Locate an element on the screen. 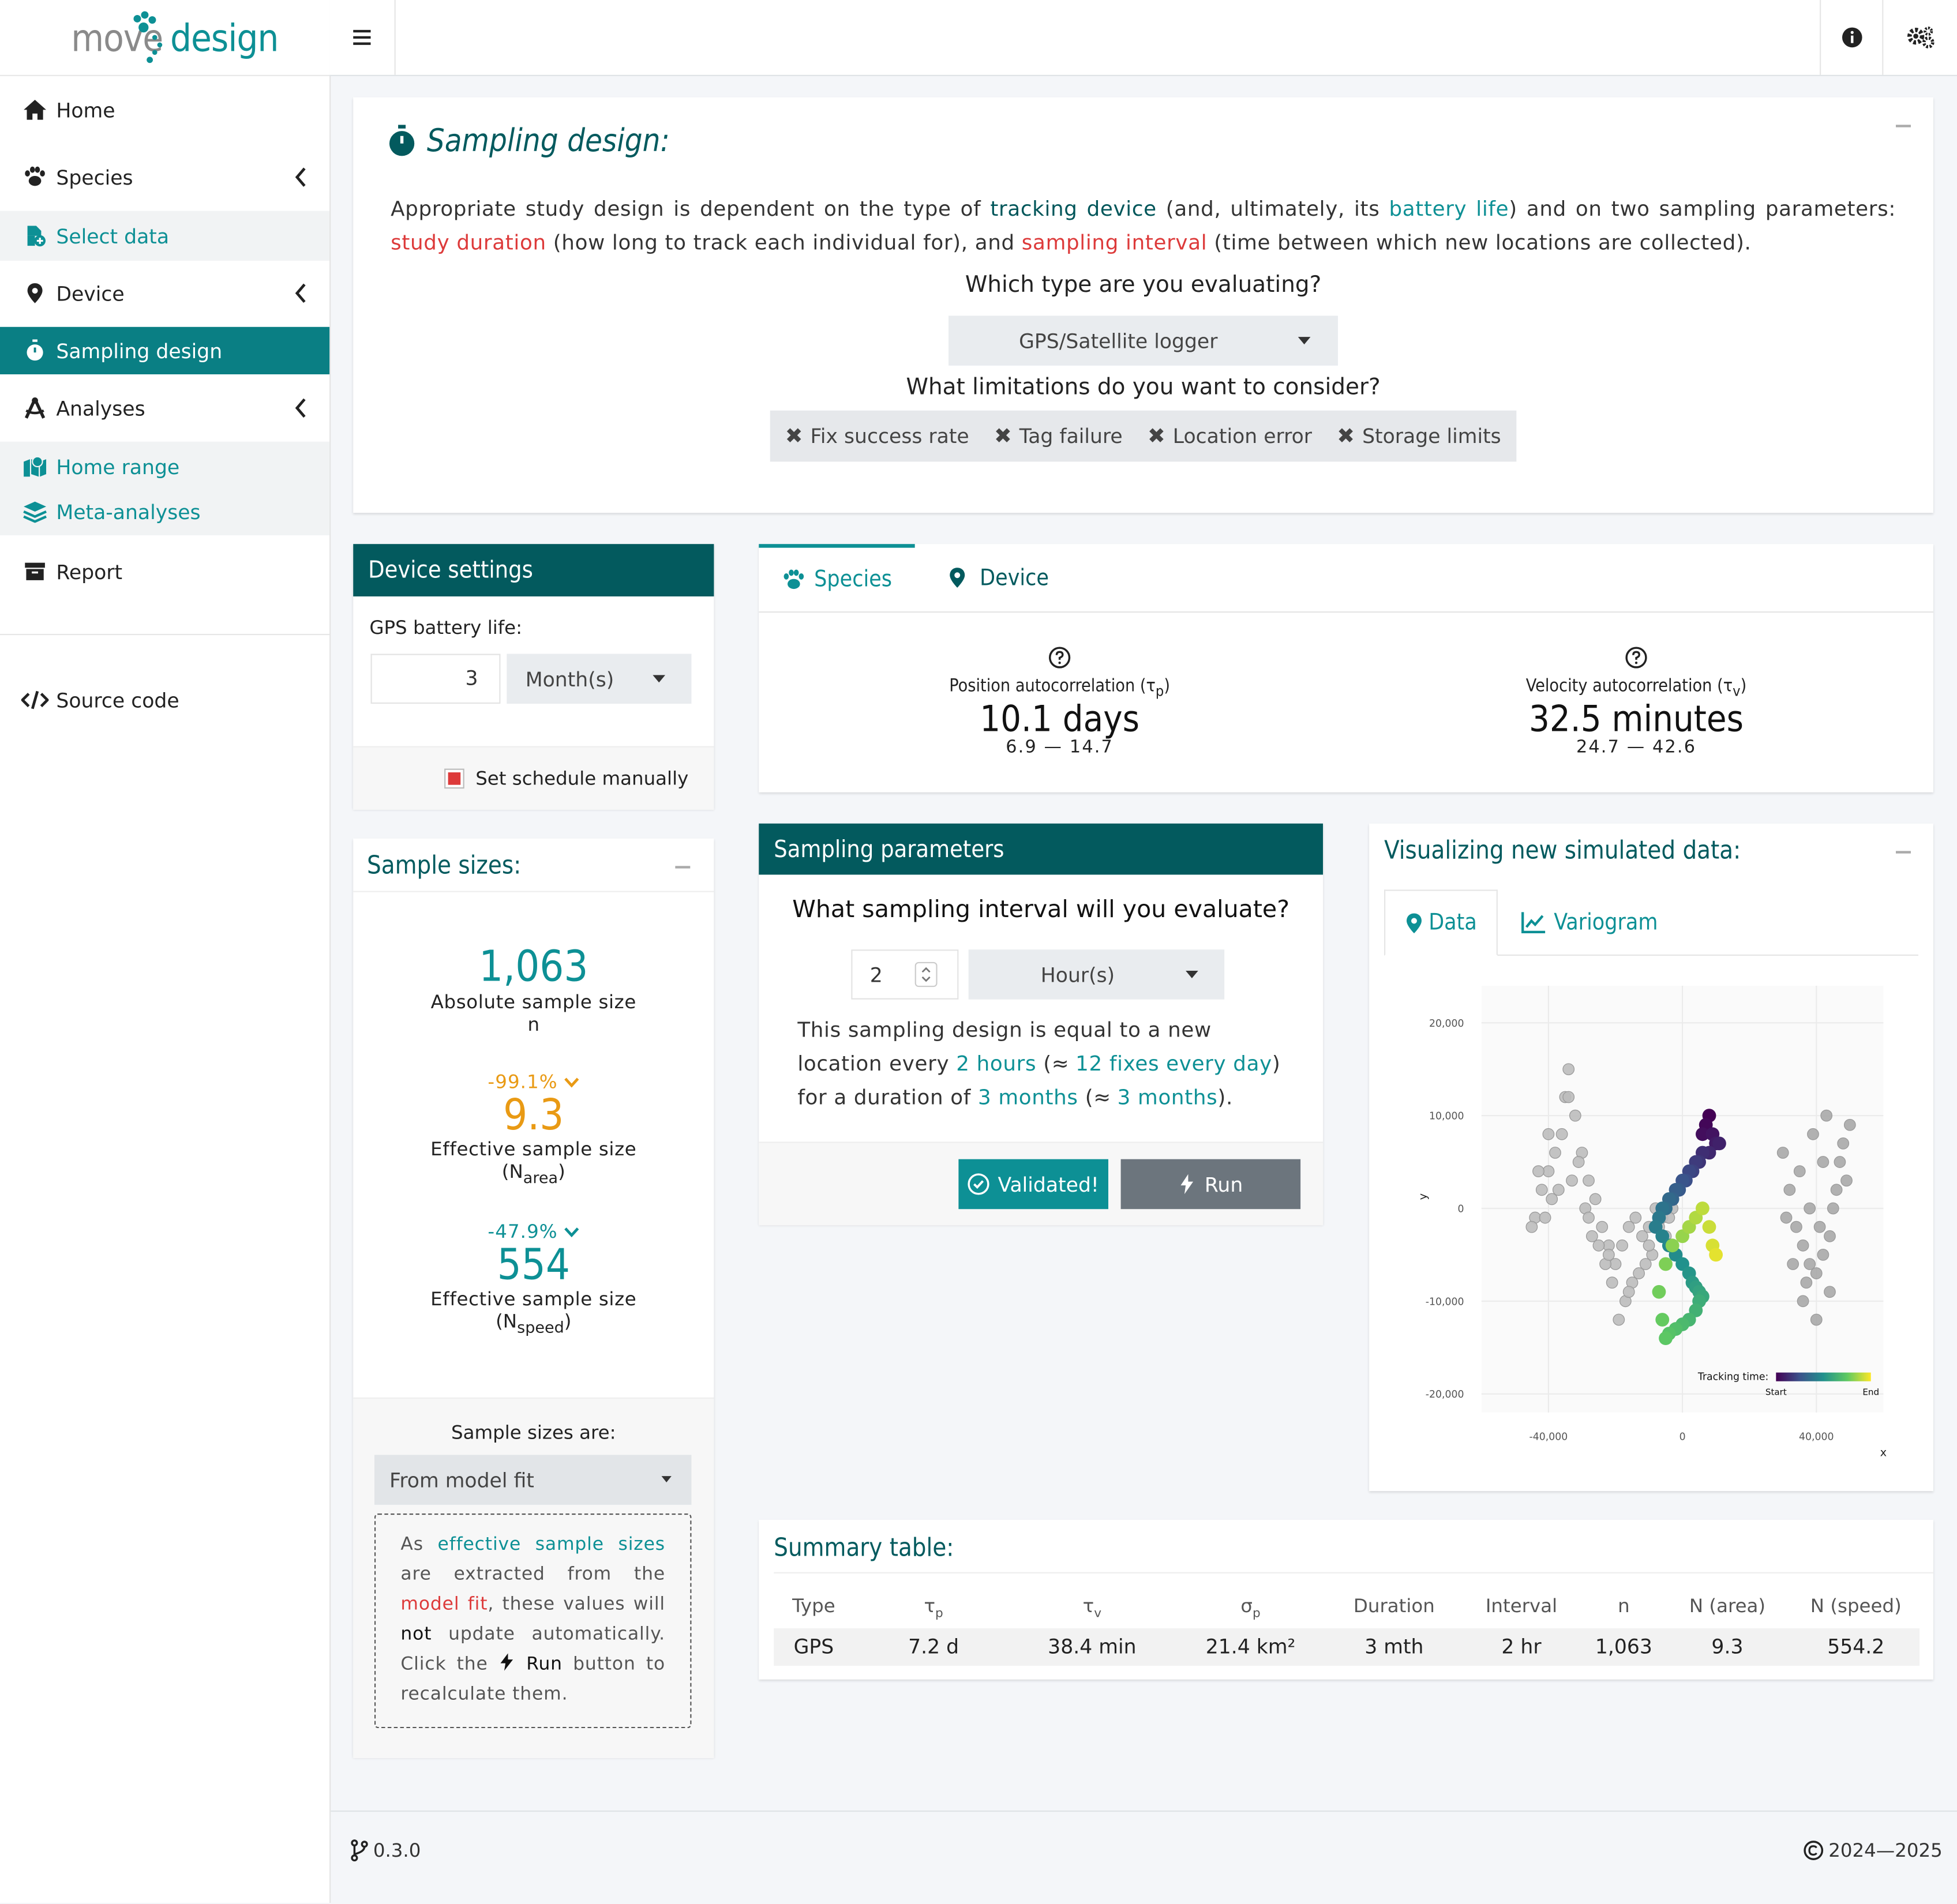  sidebar-item-home-range: Home range is located at coordinates (165, 466).